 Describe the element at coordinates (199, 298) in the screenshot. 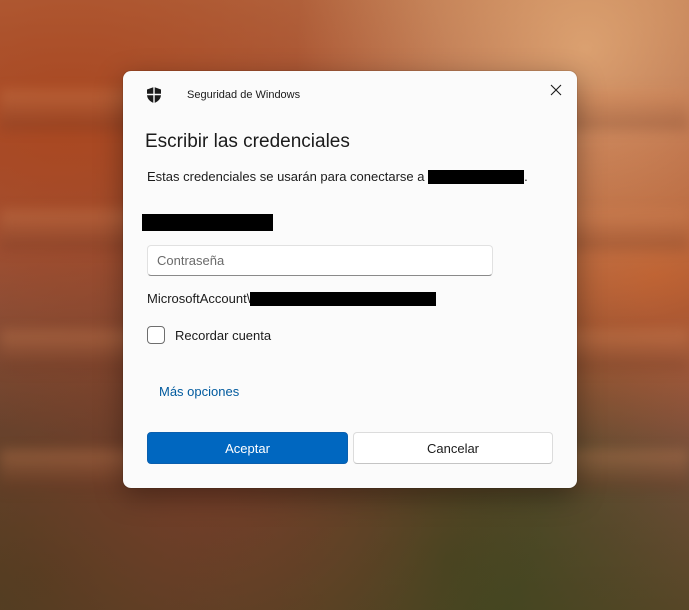

I see `account-prefix: MicrosoftAccount\` at that location.